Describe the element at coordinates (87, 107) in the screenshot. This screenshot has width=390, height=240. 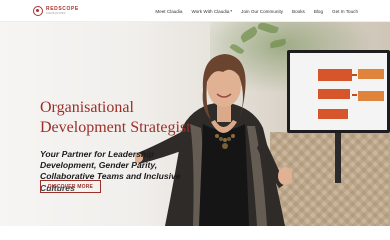
I see `hero-title-line-1: Organisational` at that location.